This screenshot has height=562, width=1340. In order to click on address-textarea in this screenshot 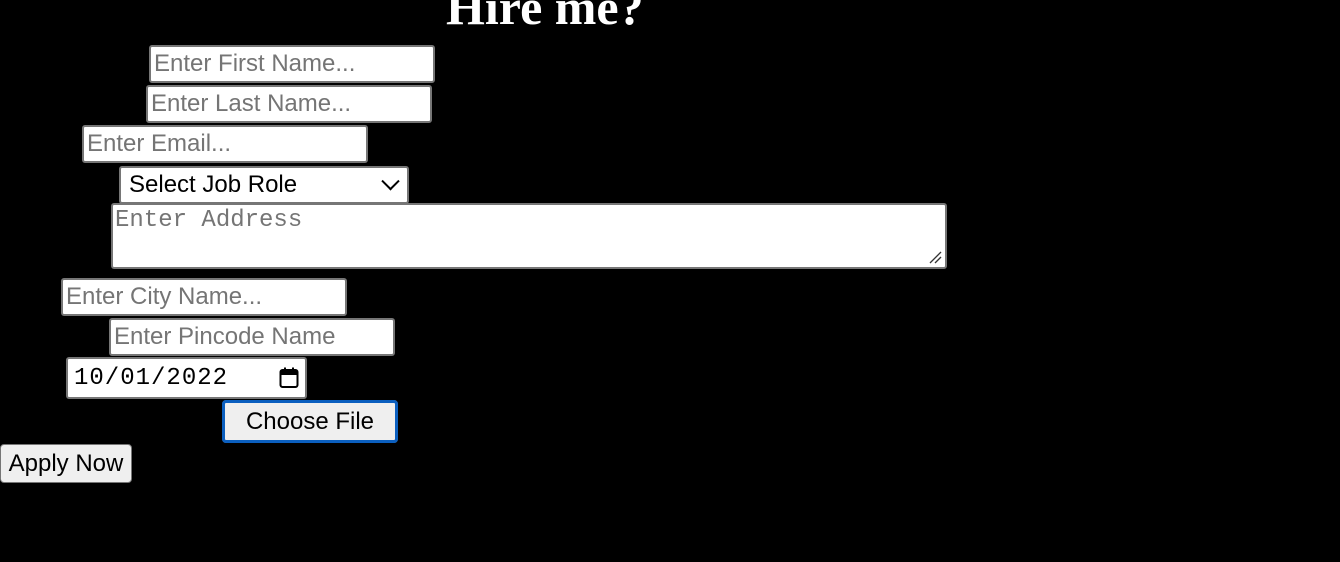, I will do `click(529, 236)`.